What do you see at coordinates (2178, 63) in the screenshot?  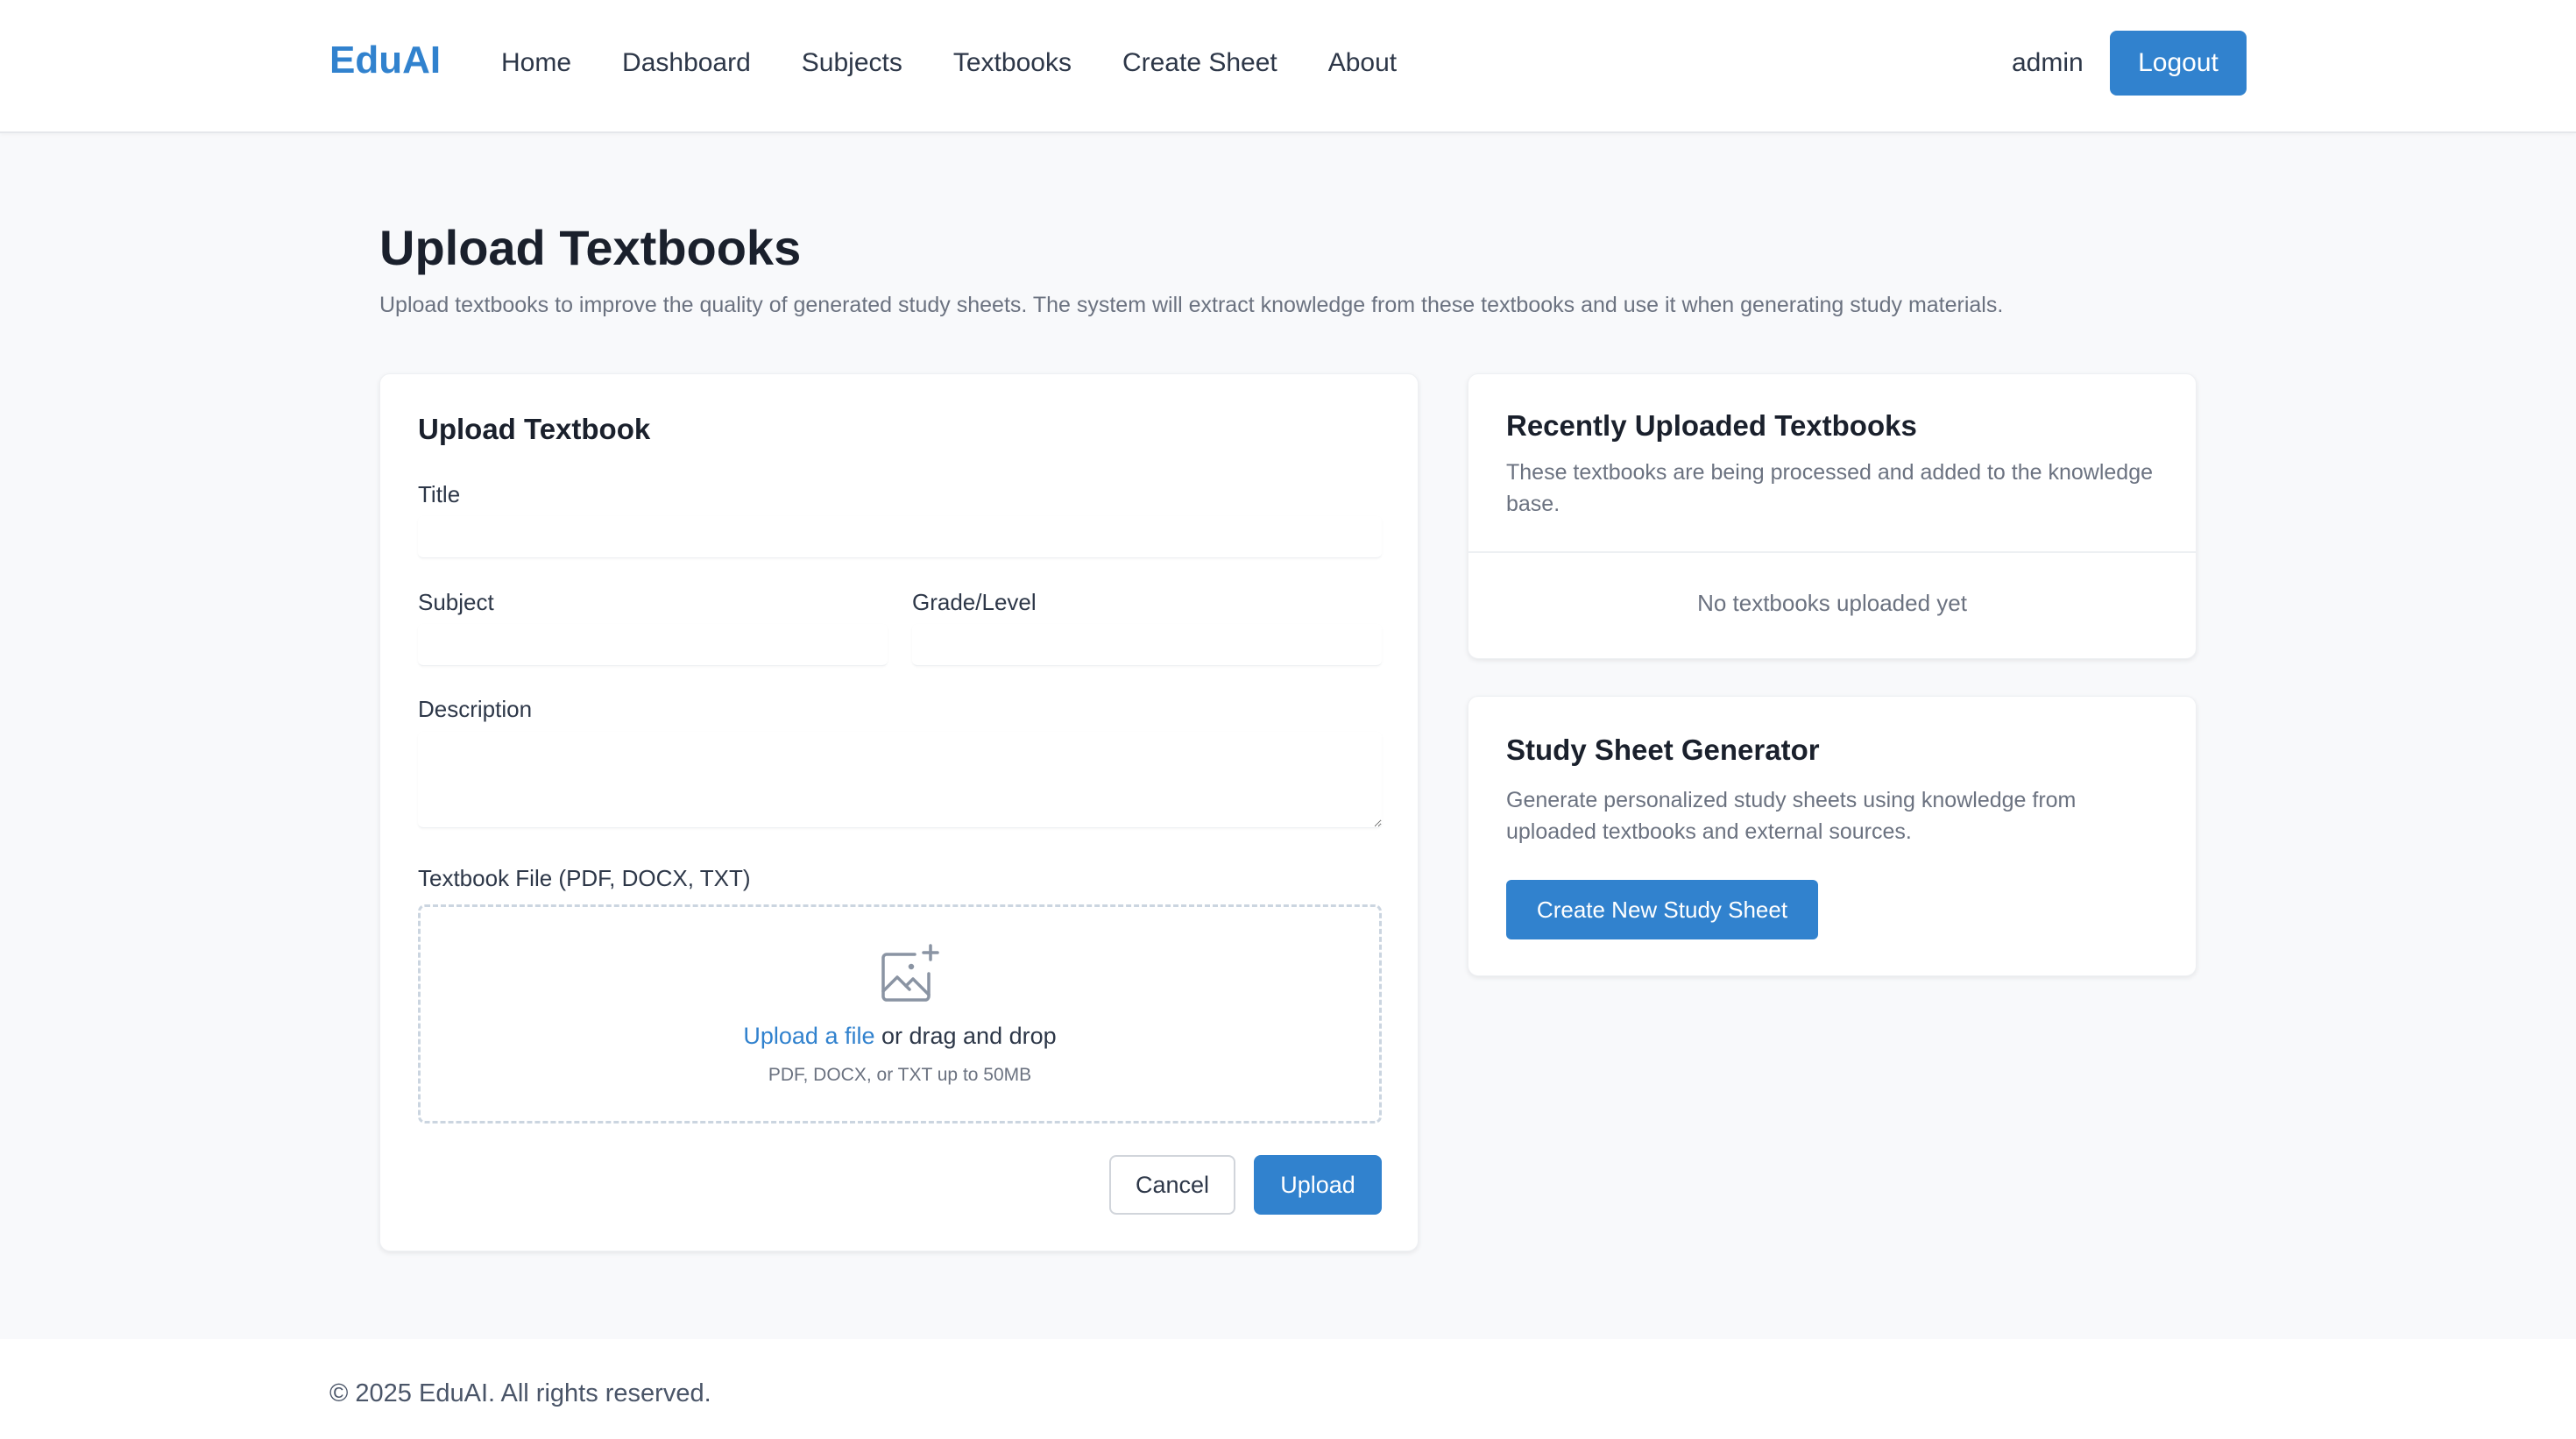 I see `logout-button: Logout` at bounding box center [2178, 63].